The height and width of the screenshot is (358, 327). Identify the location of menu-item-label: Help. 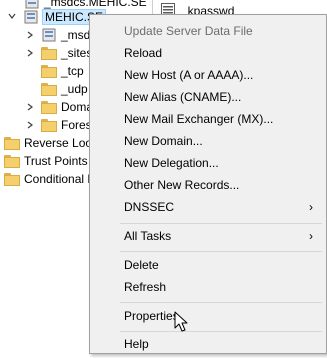
(136, 344).